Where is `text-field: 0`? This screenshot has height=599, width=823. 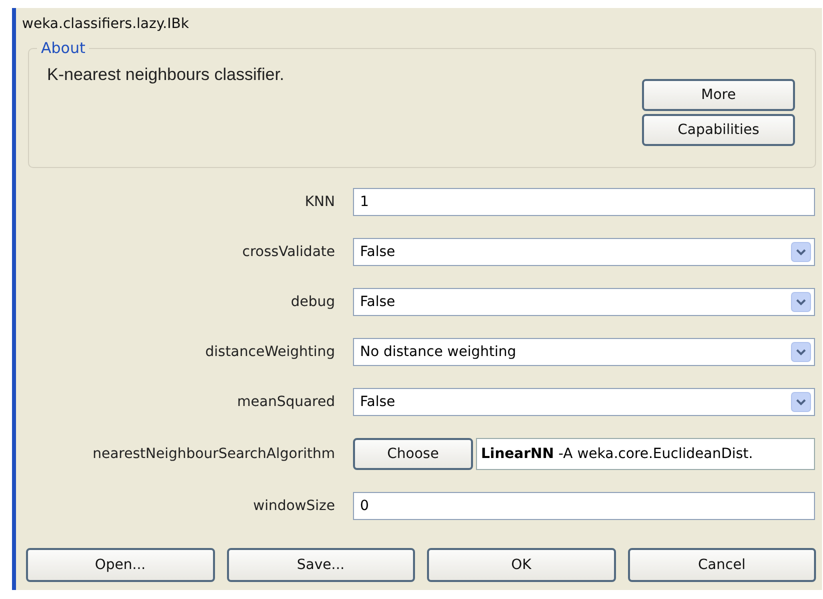 text-field: 0 is located at coordinates (584, 506).